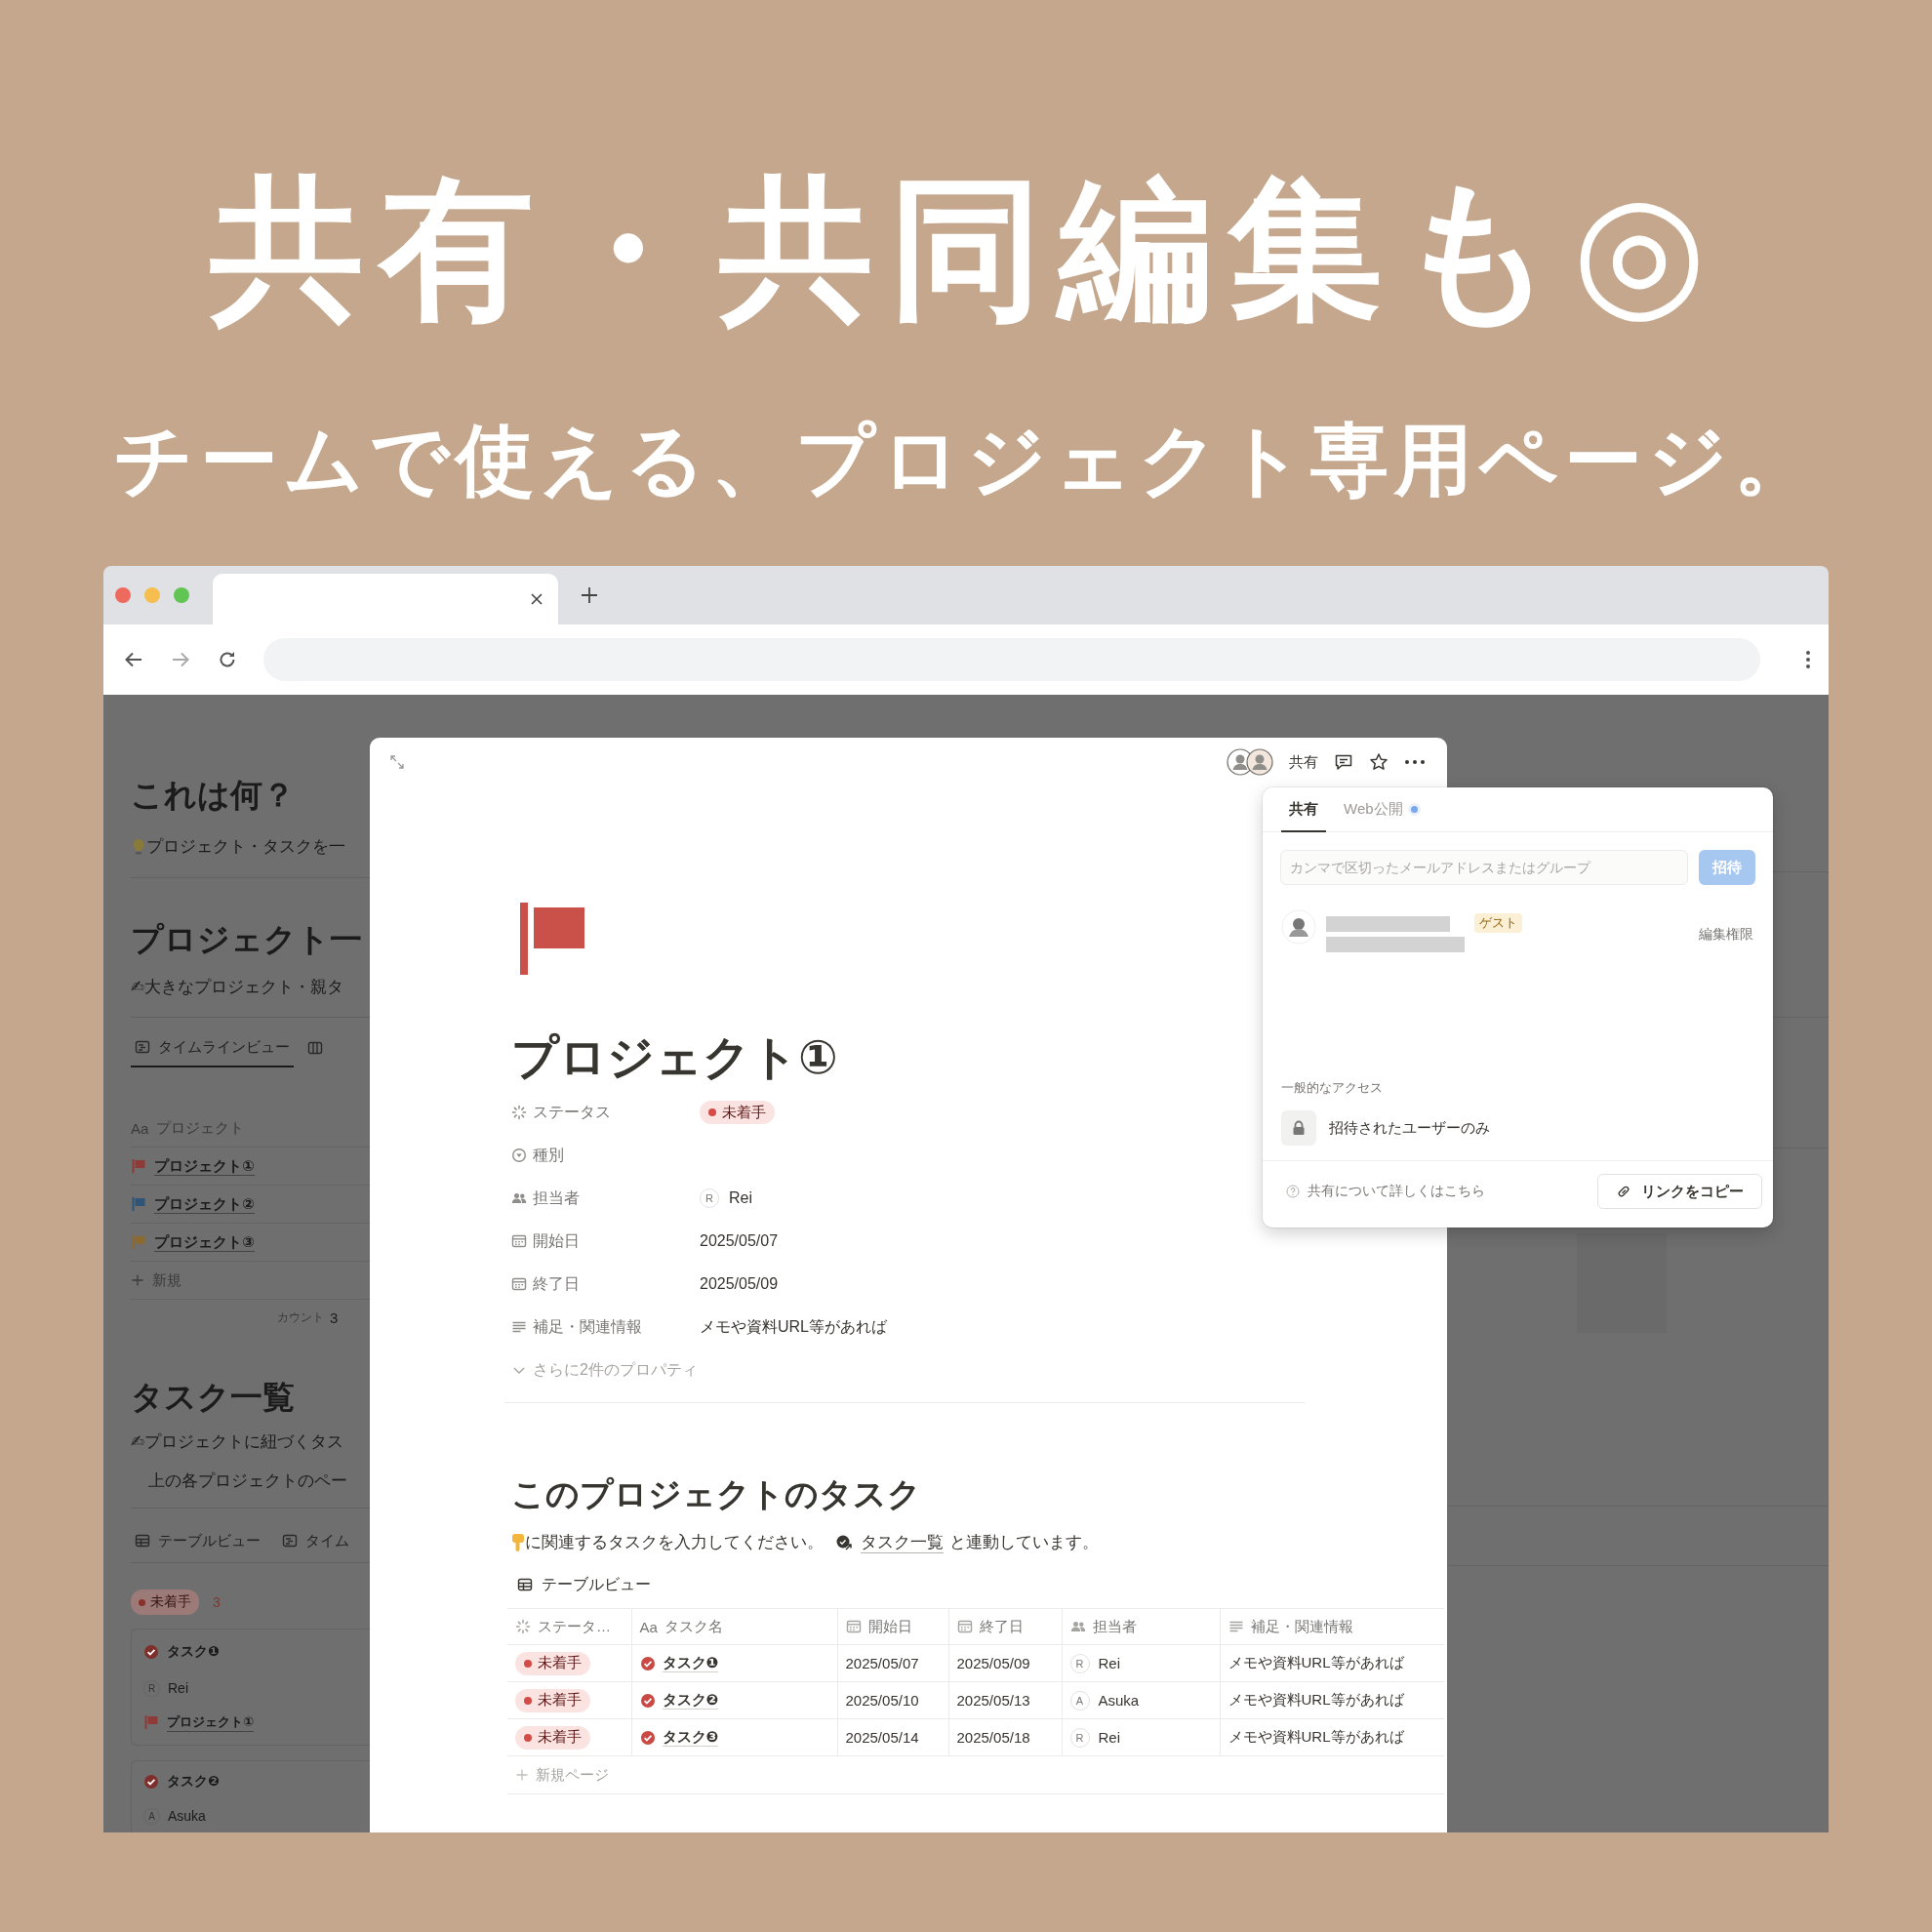 The width and height of the screenshot is (1932, 1932). What do you see at coordinates (589, 595) in the screenshot?
I see `new-tab-icon` at bounding box center [589, 595].